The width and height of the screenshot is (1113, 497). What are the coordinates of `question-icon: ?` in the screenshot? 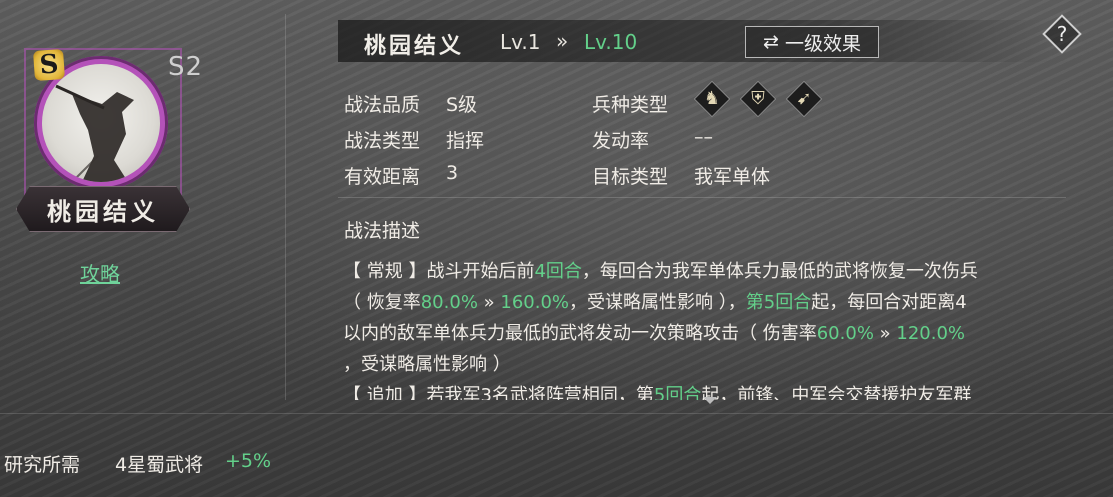 It's located at (1062, 34).